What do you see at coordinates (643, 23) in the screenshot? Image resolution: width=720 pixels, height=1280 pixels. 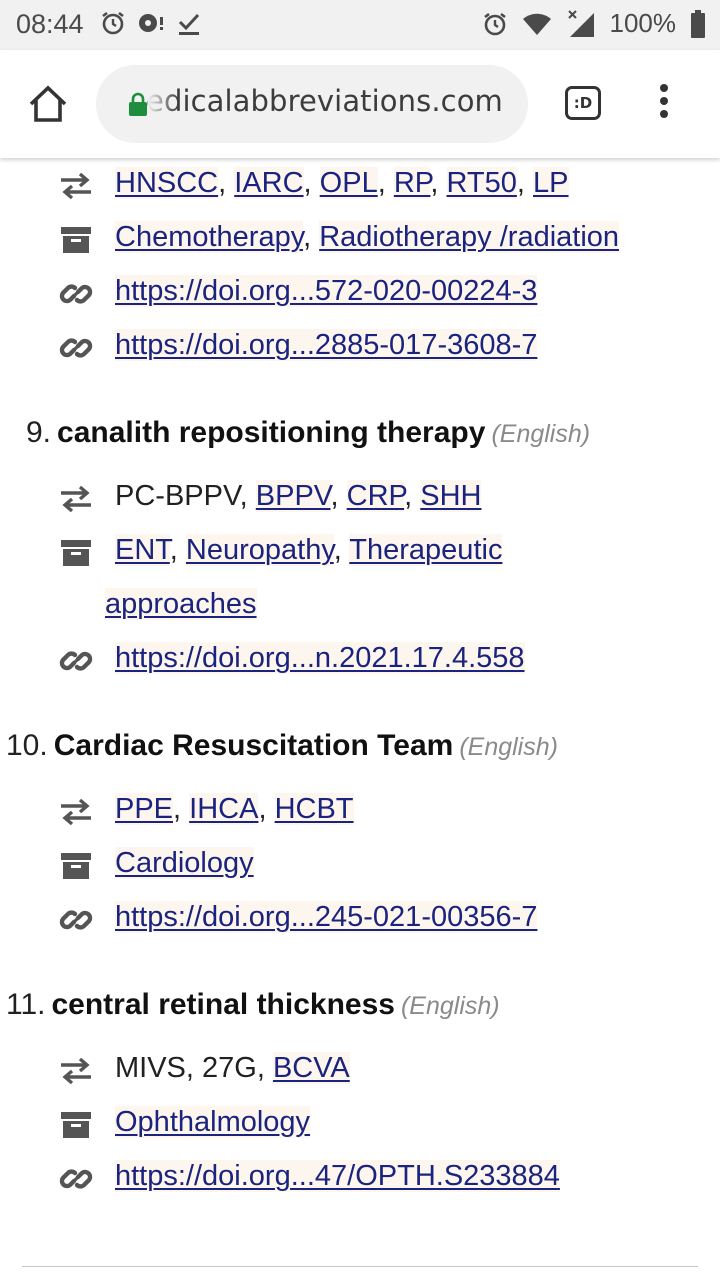 I see `battery-level: 100%` at bounding box center [643, 23].